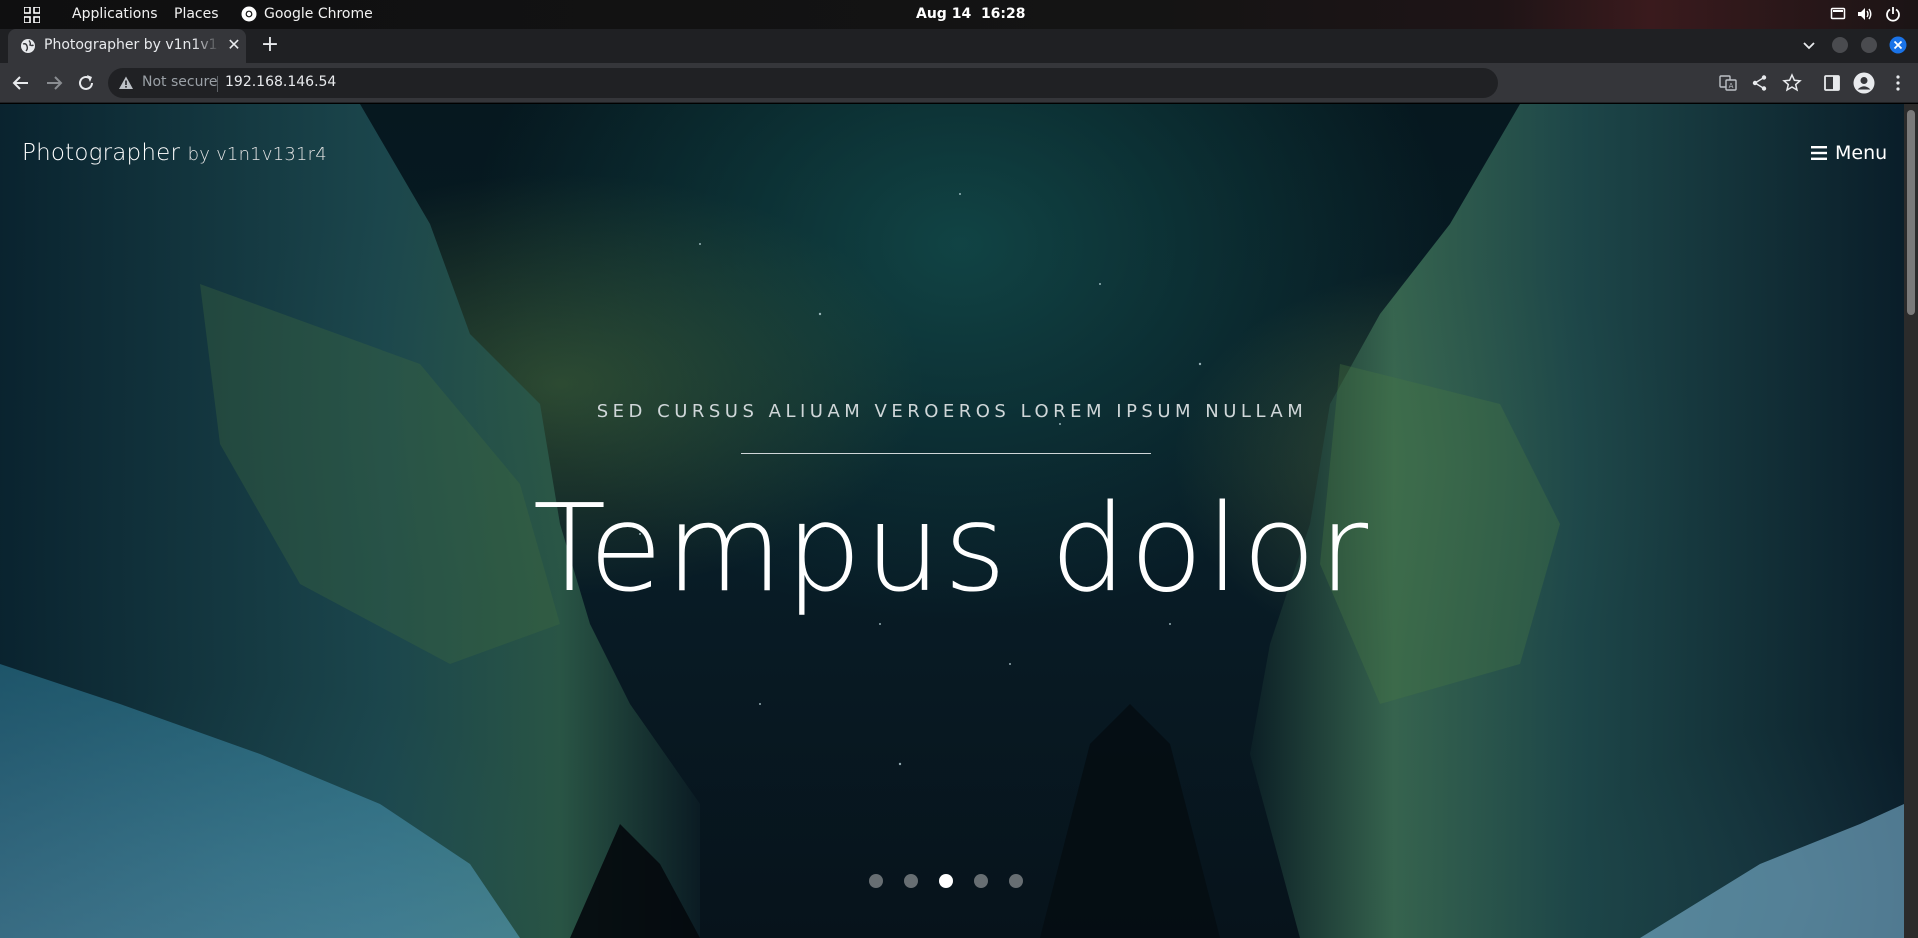  Describe the element at coordinates (803, 83) in the screenshot. I see `address-bar: Not secure 192.168.146.54` at that location.